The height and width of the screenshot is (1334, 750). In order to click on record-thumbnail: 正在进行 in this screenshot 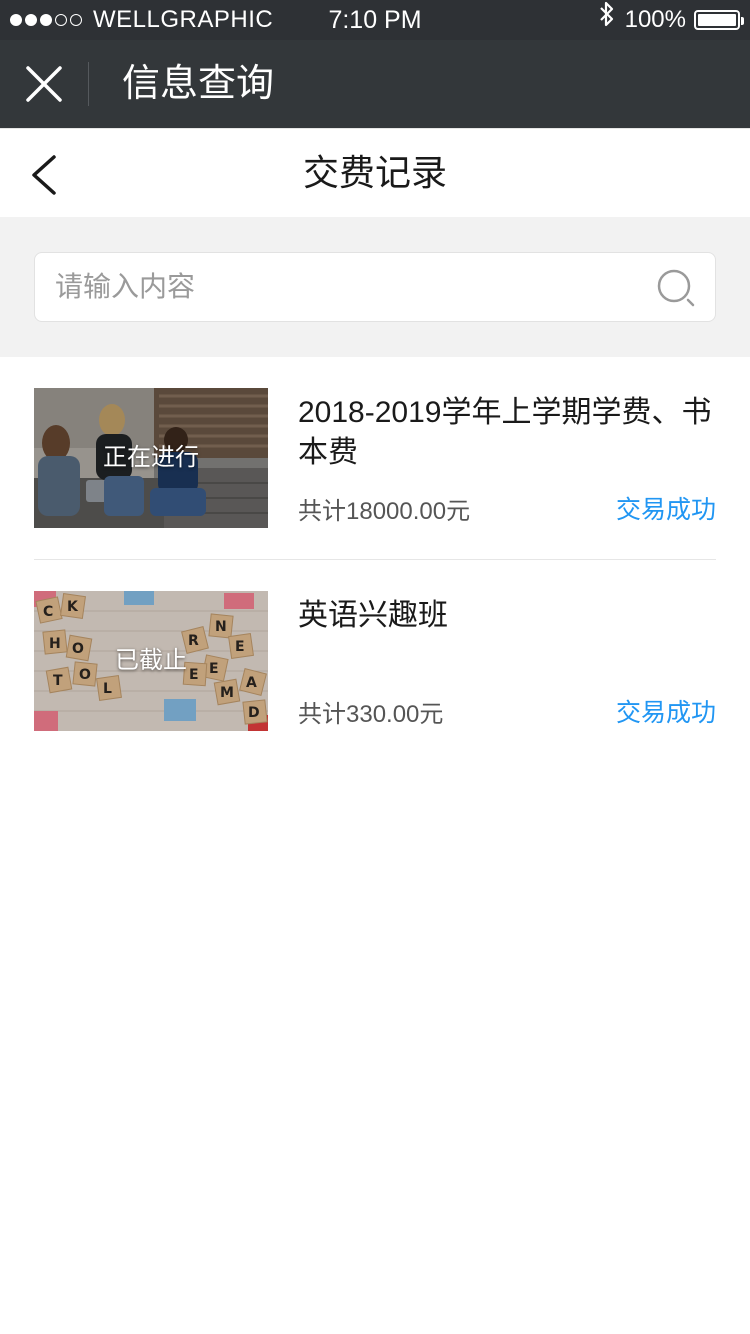, I will do `click(151, 458)`.